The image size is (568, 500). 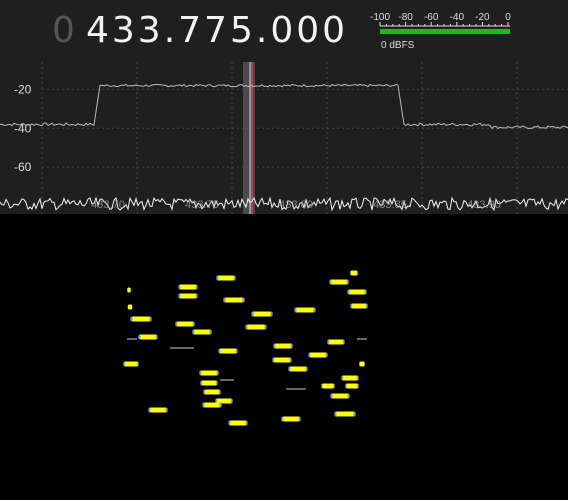 What do you see at coordinates (23, 167) in the screenshot?
I see `spectrum-y-tick-label: -60` at bounding box center [23, 167].